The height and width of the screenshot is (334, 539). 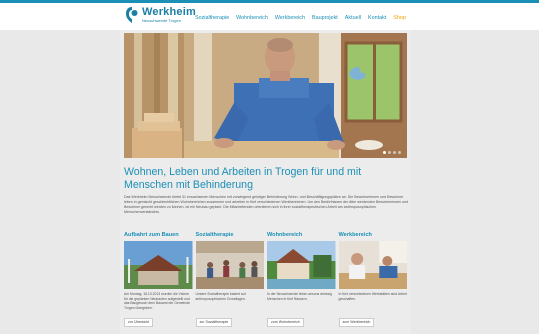 What do you see at coordinates (353, 18) in the screenshot?
I see `nav-item-aktuell: Aktuell` at bounding box center [353, 18].